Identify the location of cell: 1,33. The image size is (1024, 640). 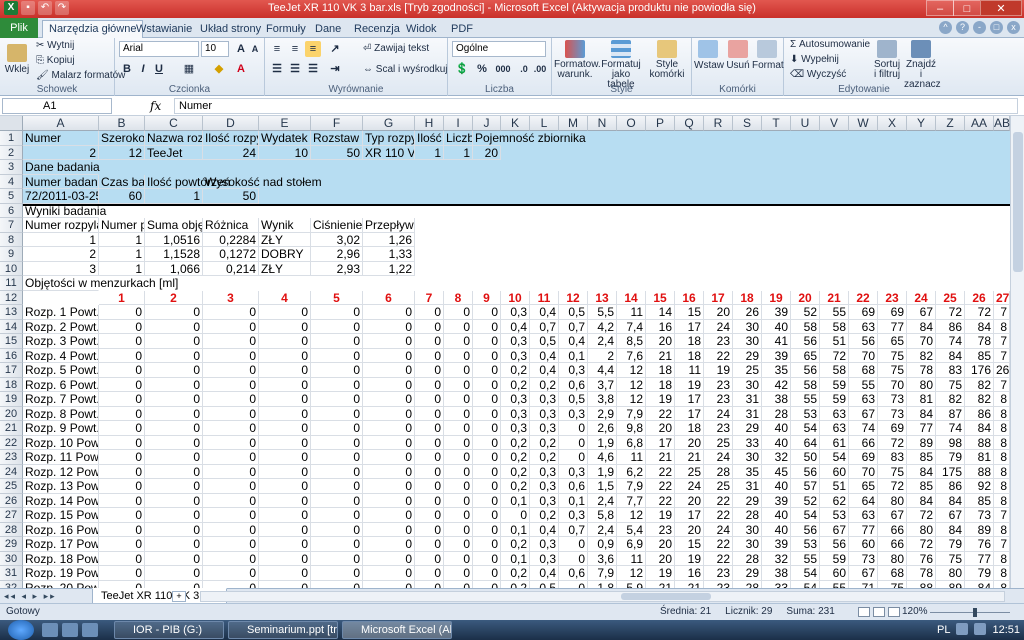
(389, 254).